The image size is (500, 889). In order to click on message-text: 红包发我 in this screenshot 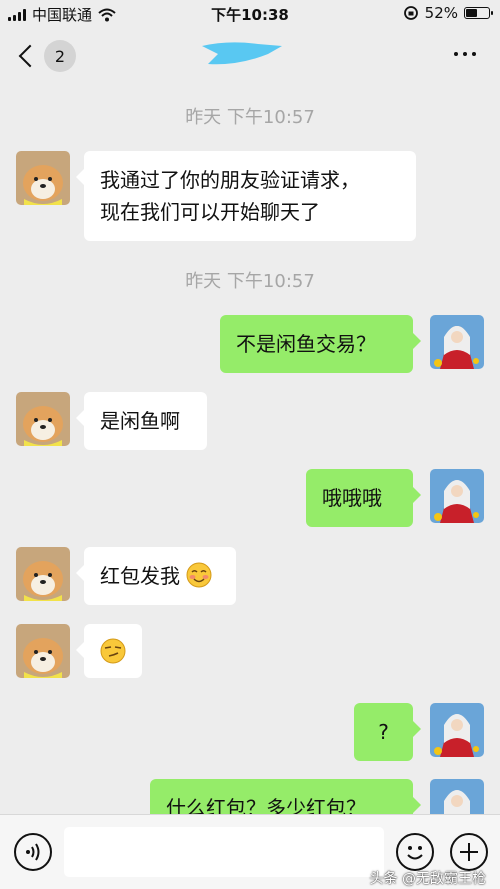, I will do `click(140, 576)`.